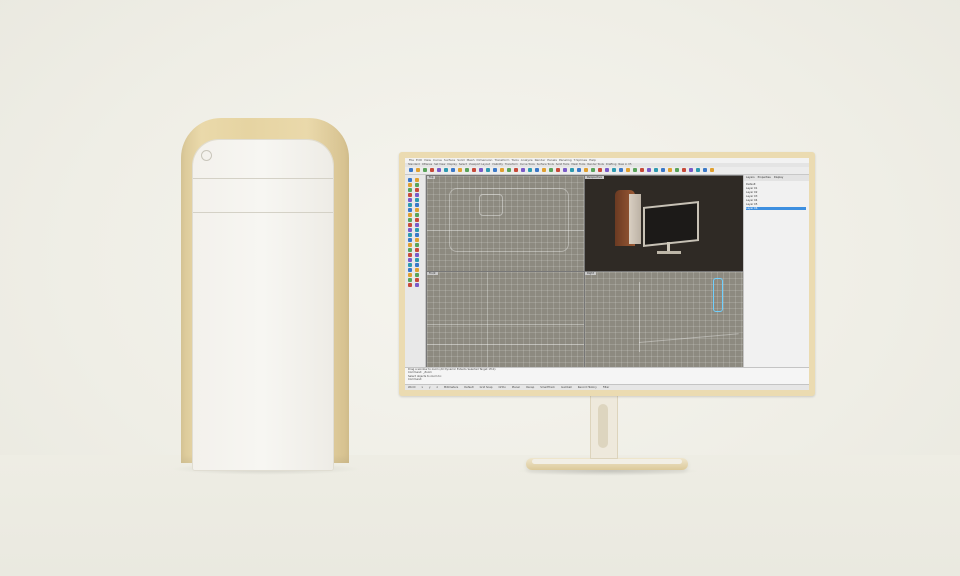 The width and height of the screenshot is (960, 576). I want to click on layer-row: Layer 05, so click(776, 204).